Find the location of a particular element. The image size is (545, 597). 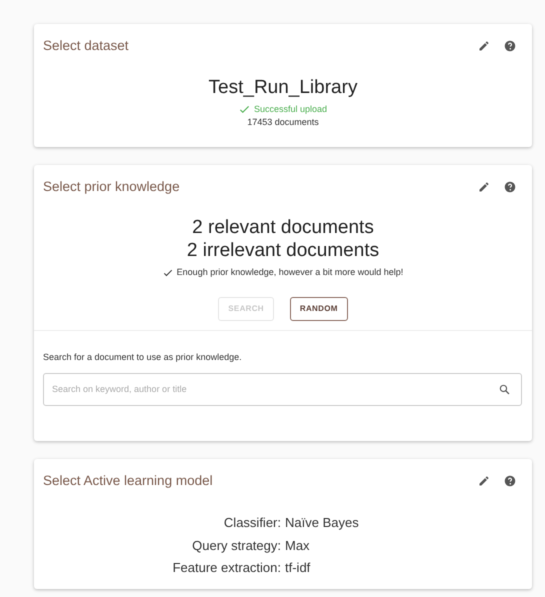

setting-label: Feature extraction: is located at coordinates (226, 568).